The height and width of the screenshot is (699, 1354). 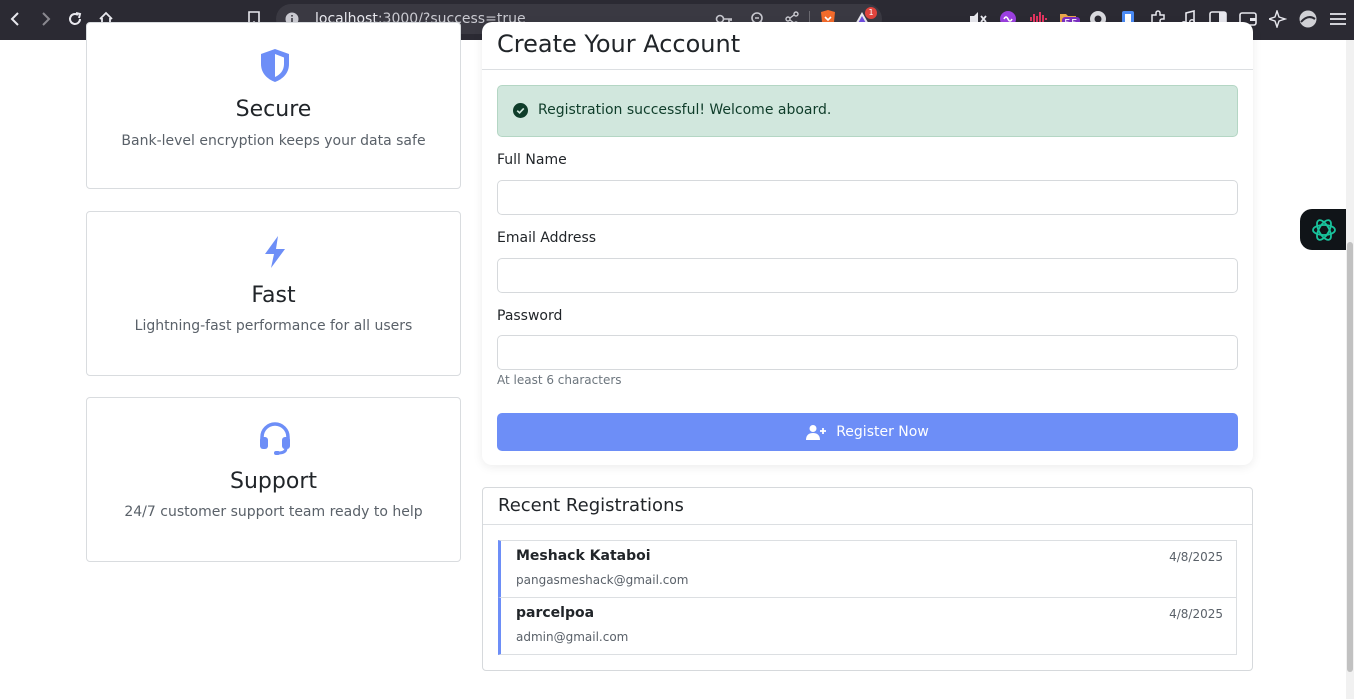 I want to click on password-input, so click(x=867, y=352).